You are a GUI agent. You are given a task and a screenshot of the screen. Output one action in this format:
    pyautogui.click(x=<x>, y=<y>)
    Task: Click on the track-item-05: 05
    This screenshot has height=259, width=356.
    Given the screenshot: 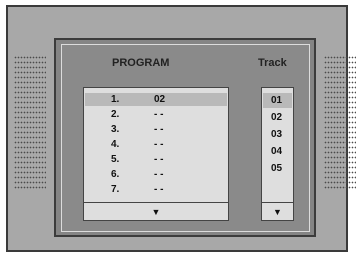 What is the action you would take?
    pyautogui.click(x=277, y=168)
    